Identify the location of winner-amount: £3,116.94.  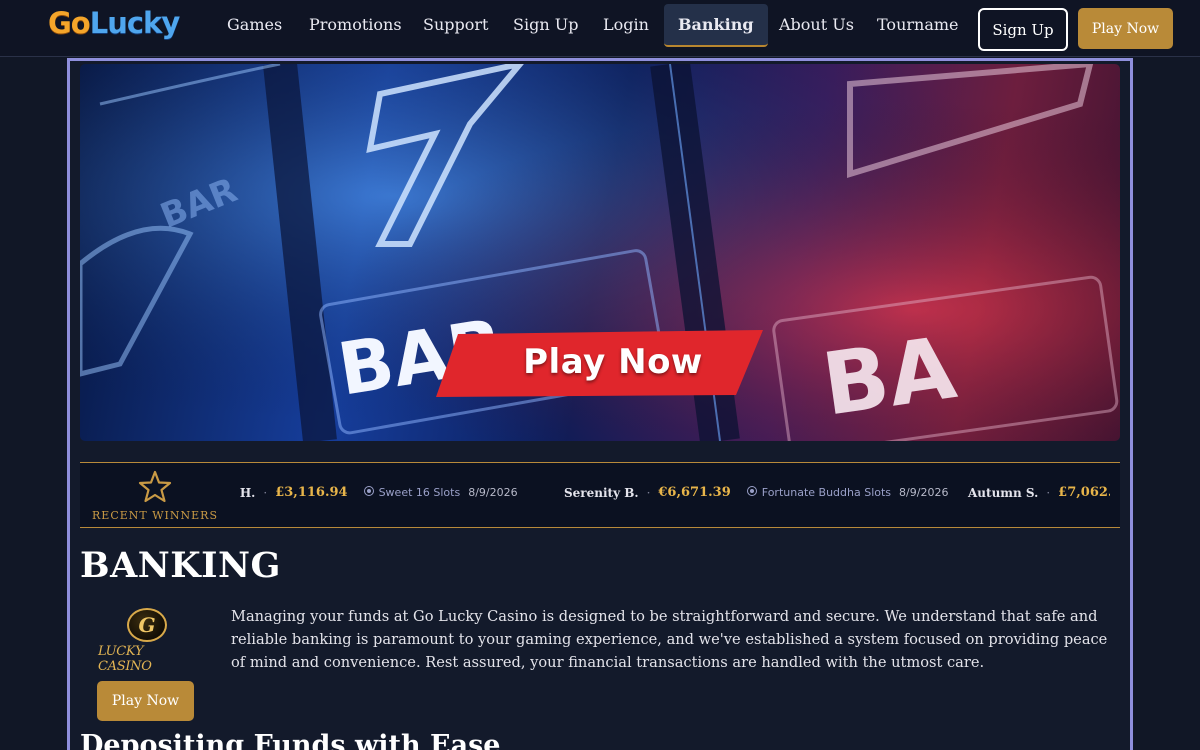
(311, 492).